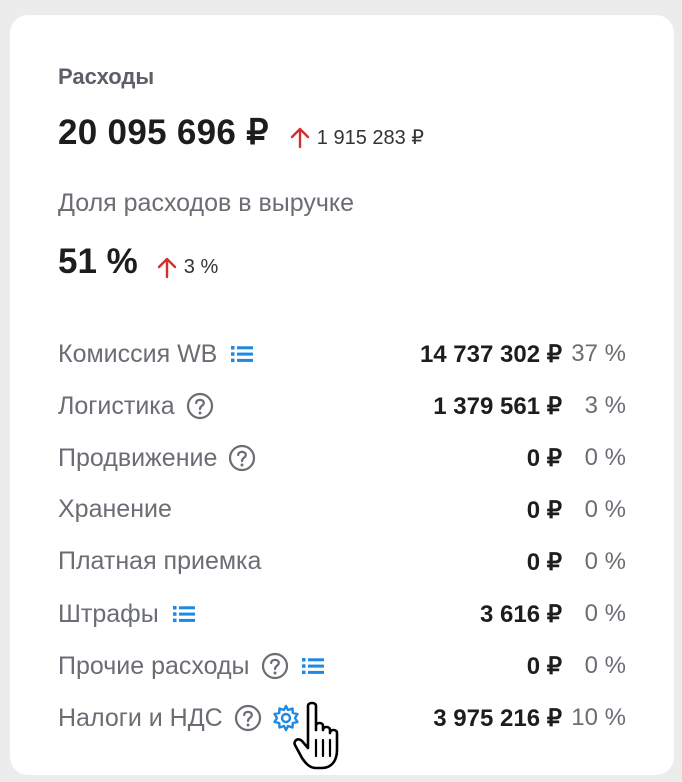 Image resolution: width=682 pixels, height=782 pixels. Describe the element at coordinates (138, 353) in the screenshot. I see `expense-row-label: Комиссия WB` at that location.